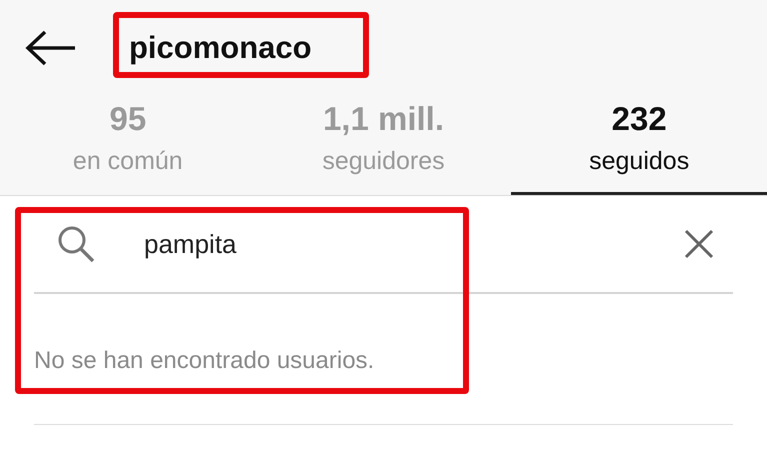 The image size is (767, 458). Describe the element at coordinates (204, 361) in the screenshot. I see `empty-message: No se han encontrado usuarios.` at that location.